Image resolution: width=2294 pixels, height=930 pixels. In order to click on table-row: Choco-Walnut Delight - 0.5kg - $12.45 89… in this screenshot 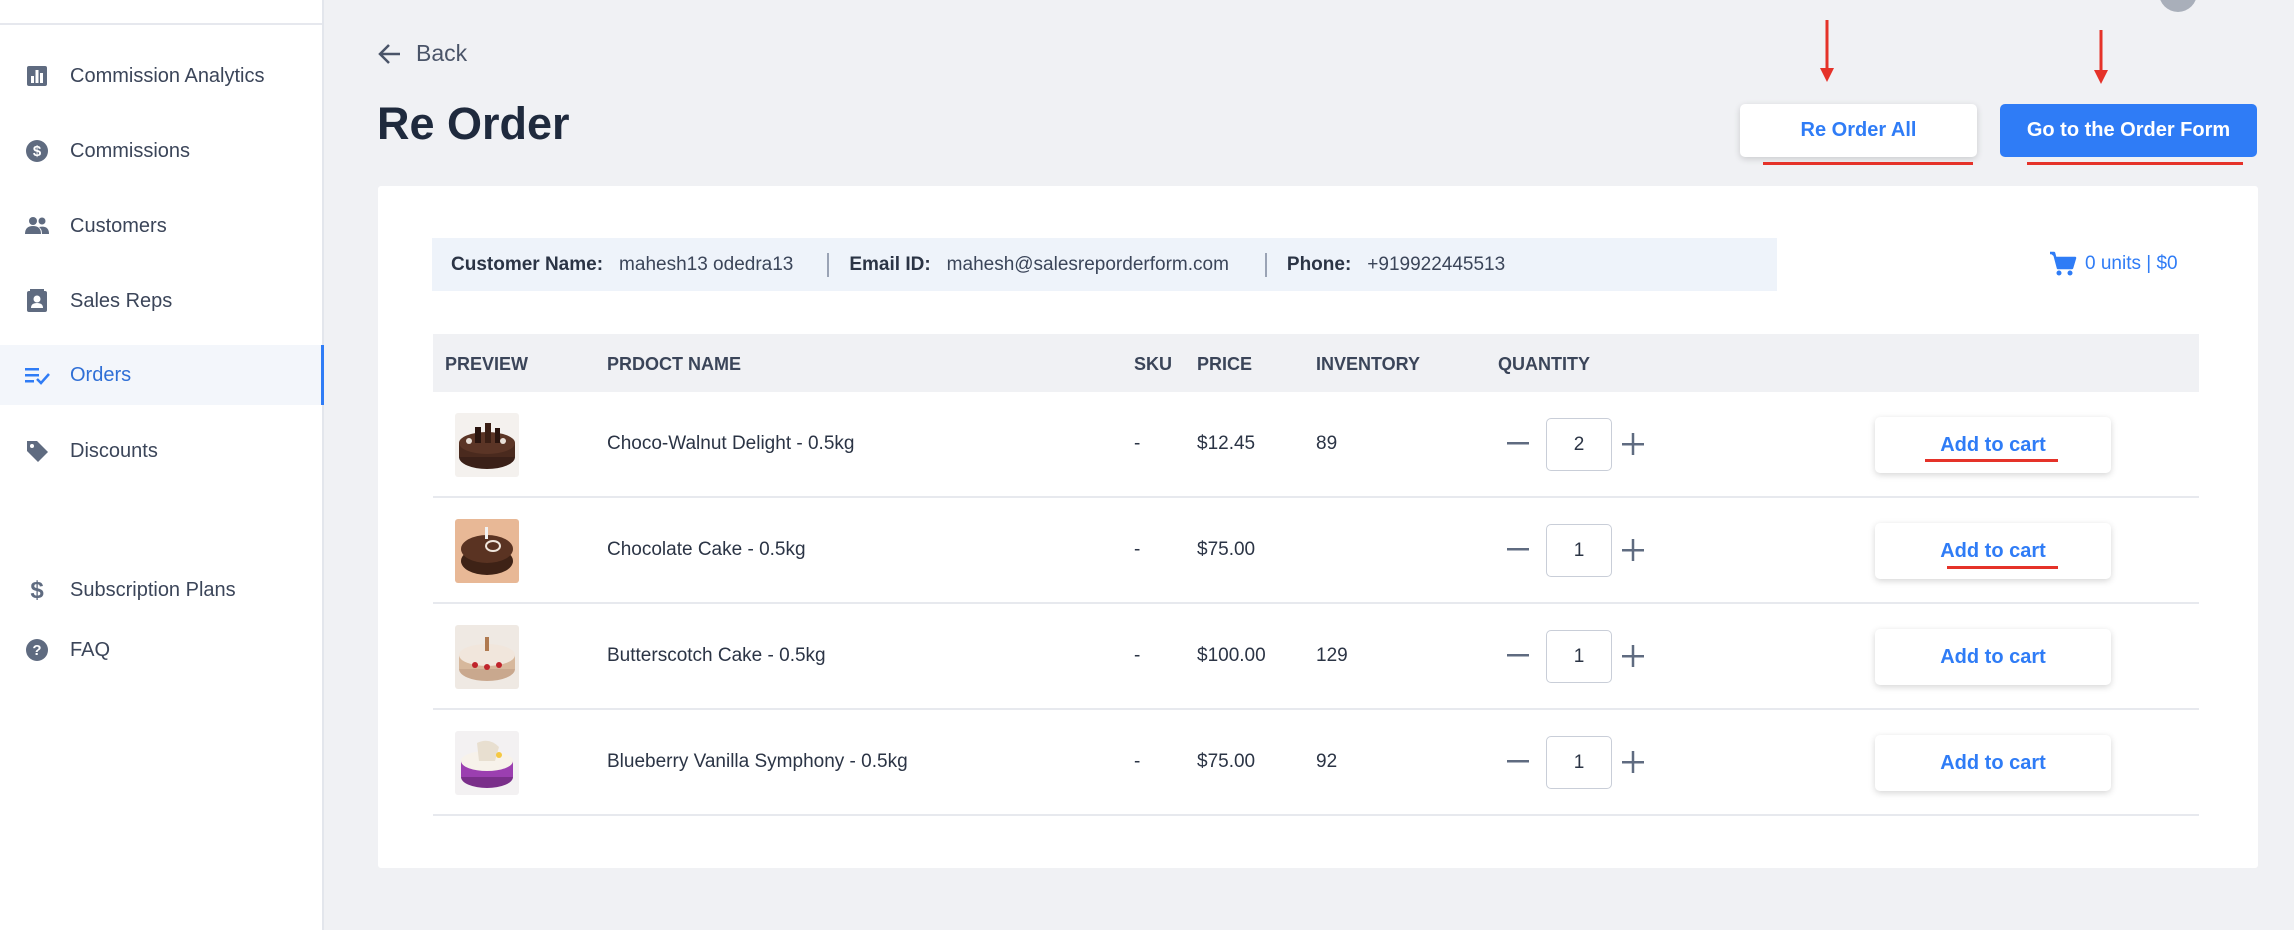, I will do `click(1316, 445)`.